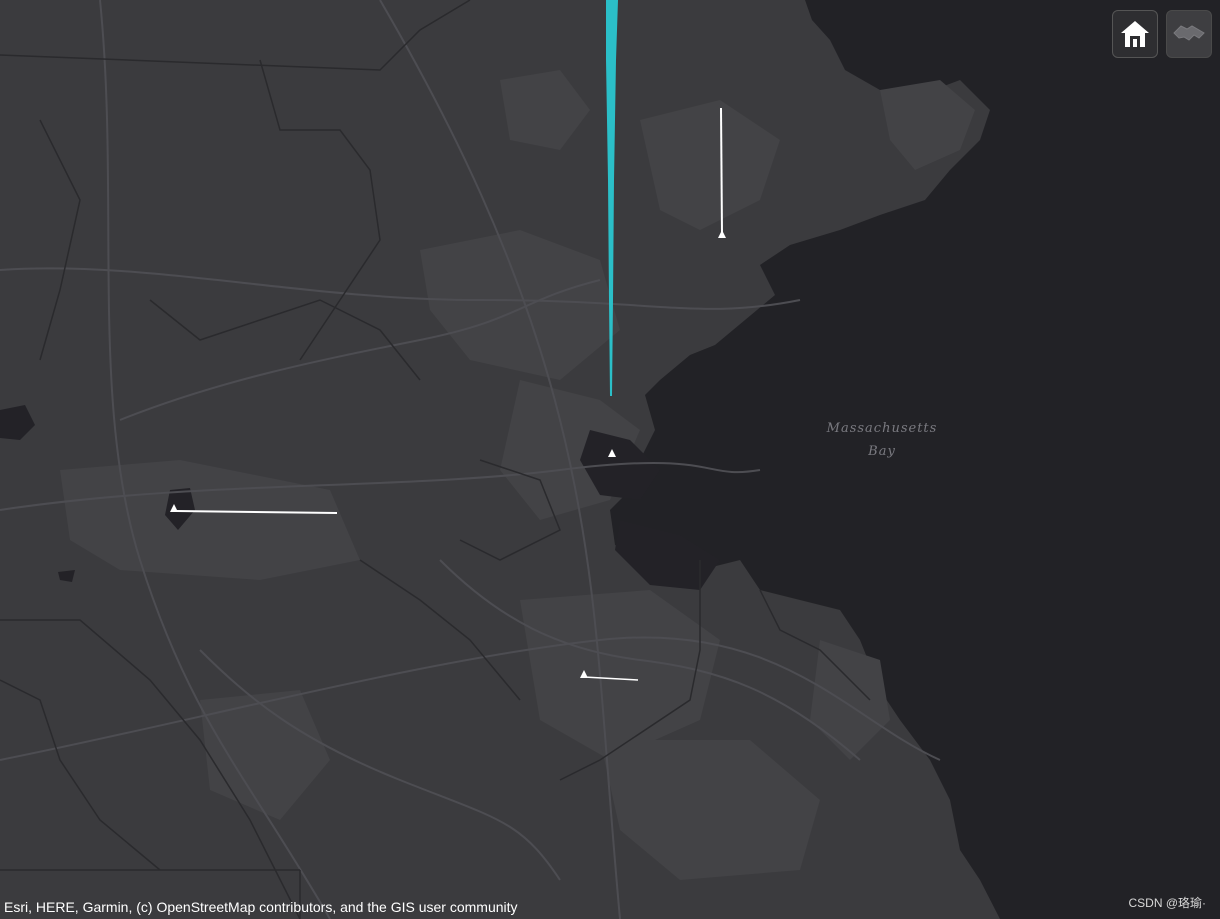  I want to click on home-icon, so click(1135, 34).